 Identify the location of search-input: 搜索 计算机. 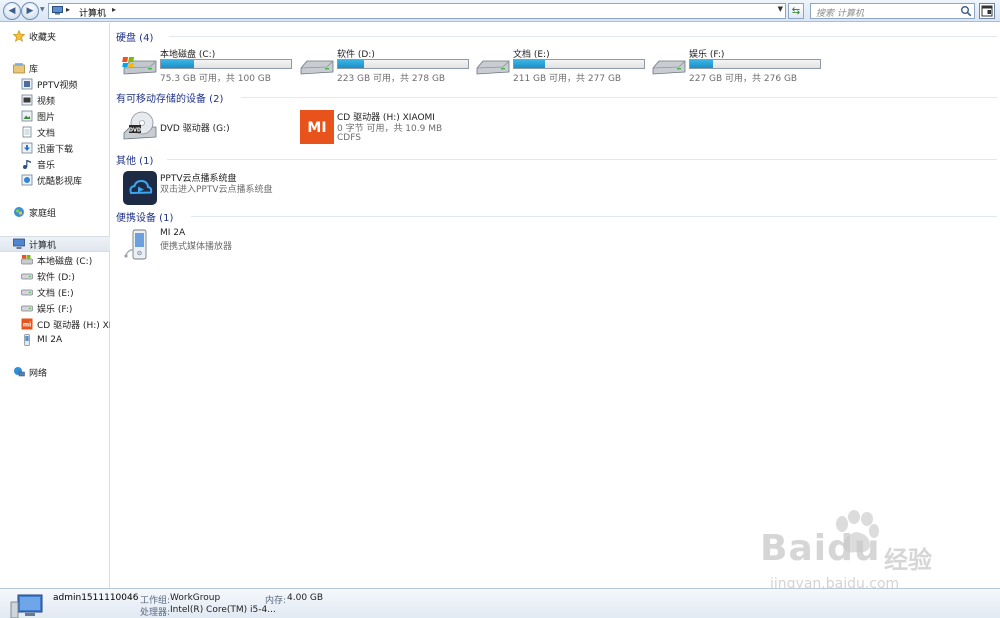
(892, 11).